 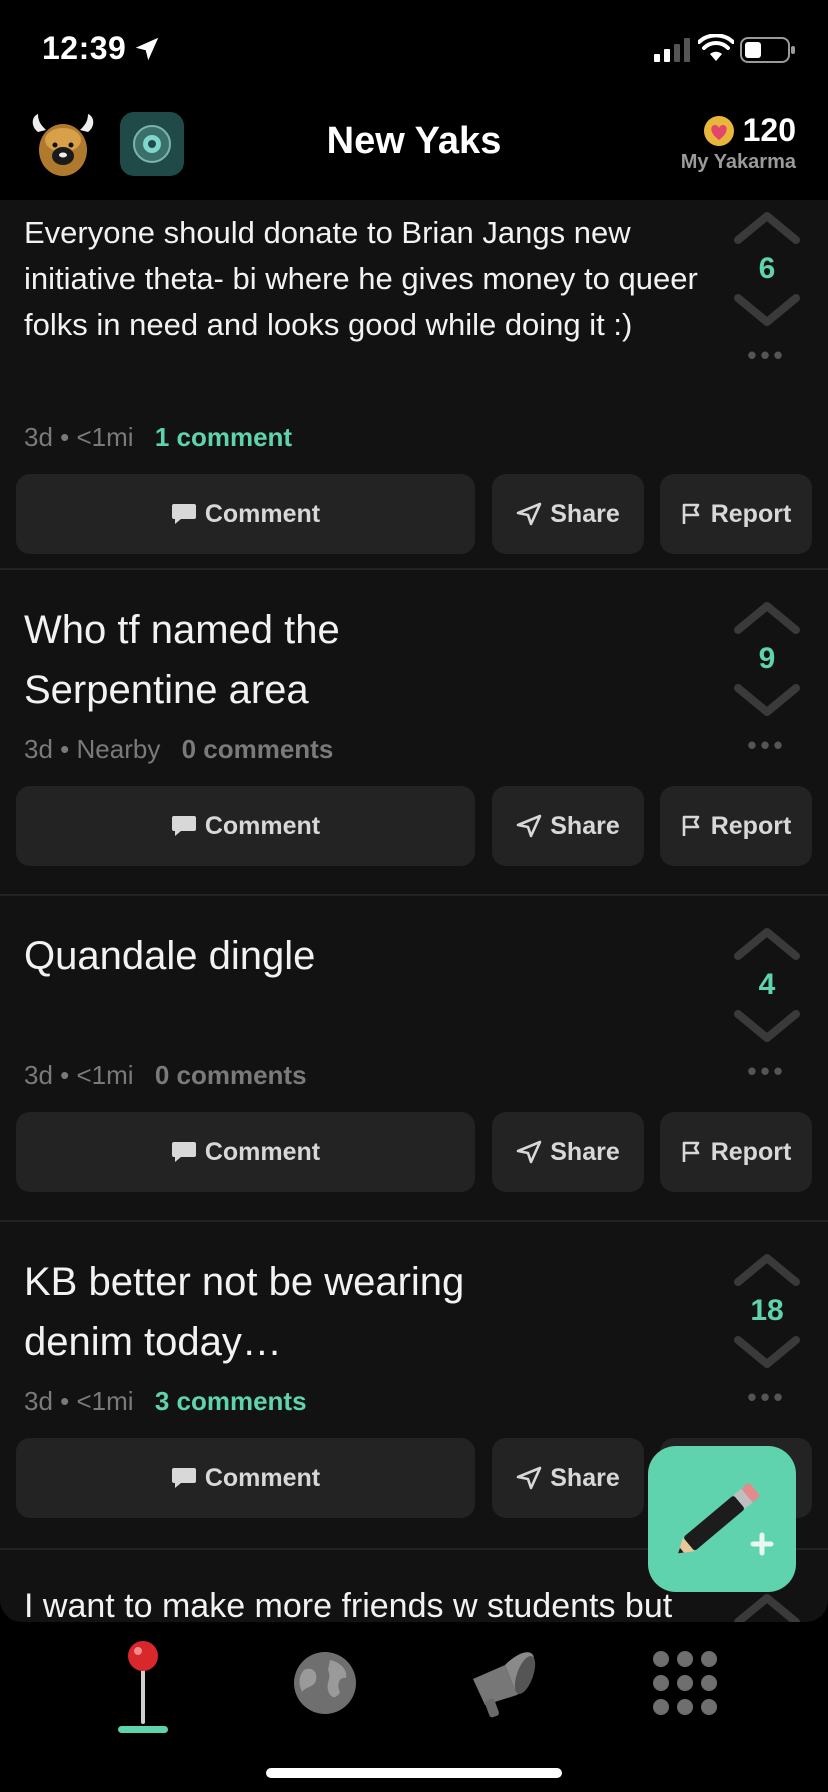 I want to click on home-indicator, so click(x=414, y=1773).